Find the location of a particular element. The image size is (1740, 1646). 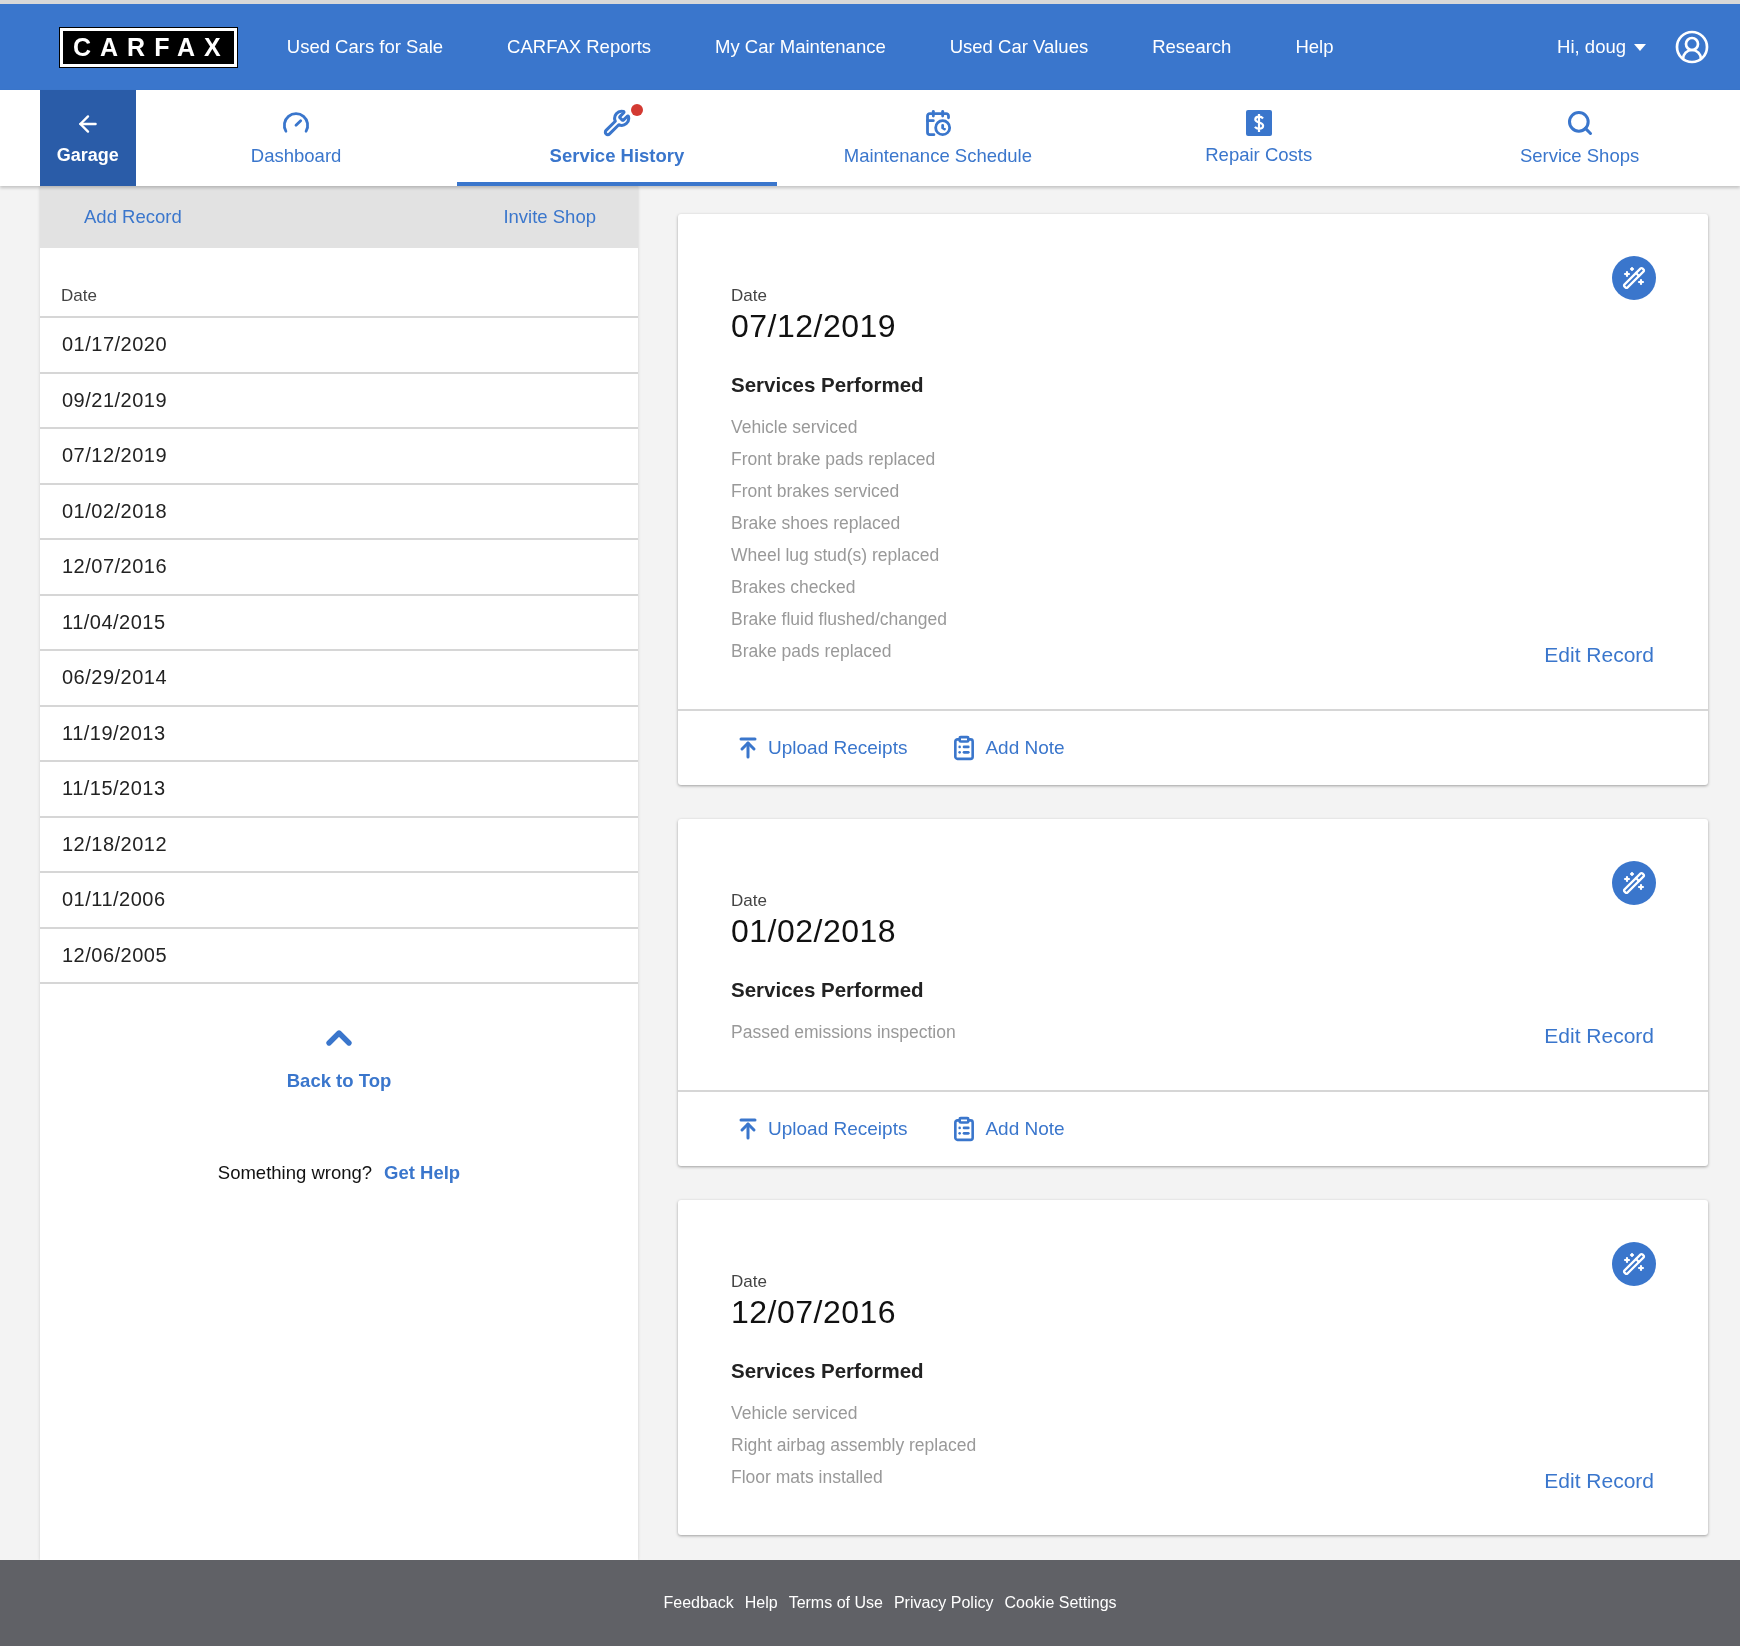

date-row: 01/17/2020 is located at coordinates (339, 346).